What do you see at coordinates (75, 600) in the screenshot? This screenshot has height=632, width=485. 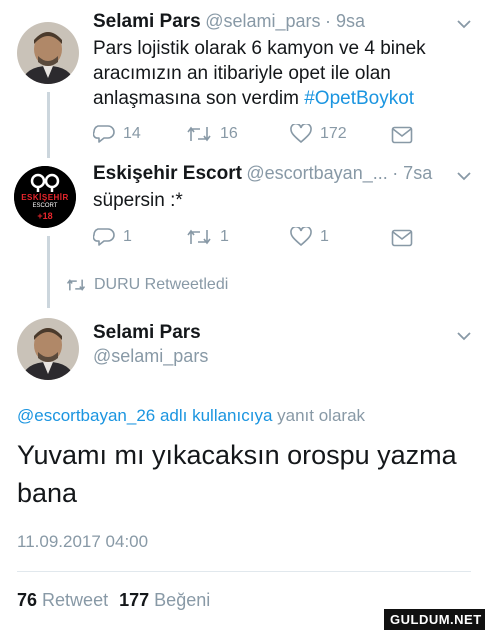 I see `retweet-label: Retweet` at bounding box center [75, 600].